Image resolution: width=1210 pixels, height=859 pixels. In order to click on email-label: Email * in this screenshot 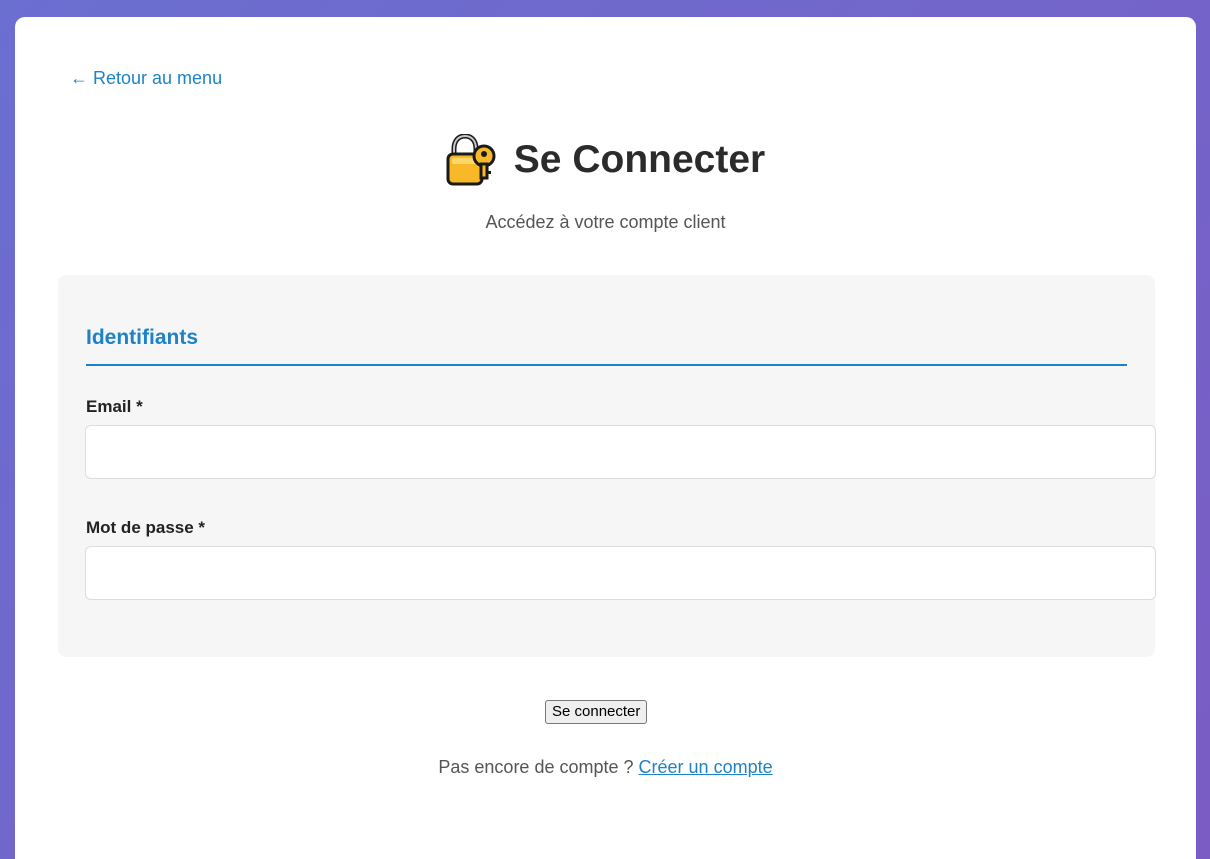, I will do `click(114, 406)`.